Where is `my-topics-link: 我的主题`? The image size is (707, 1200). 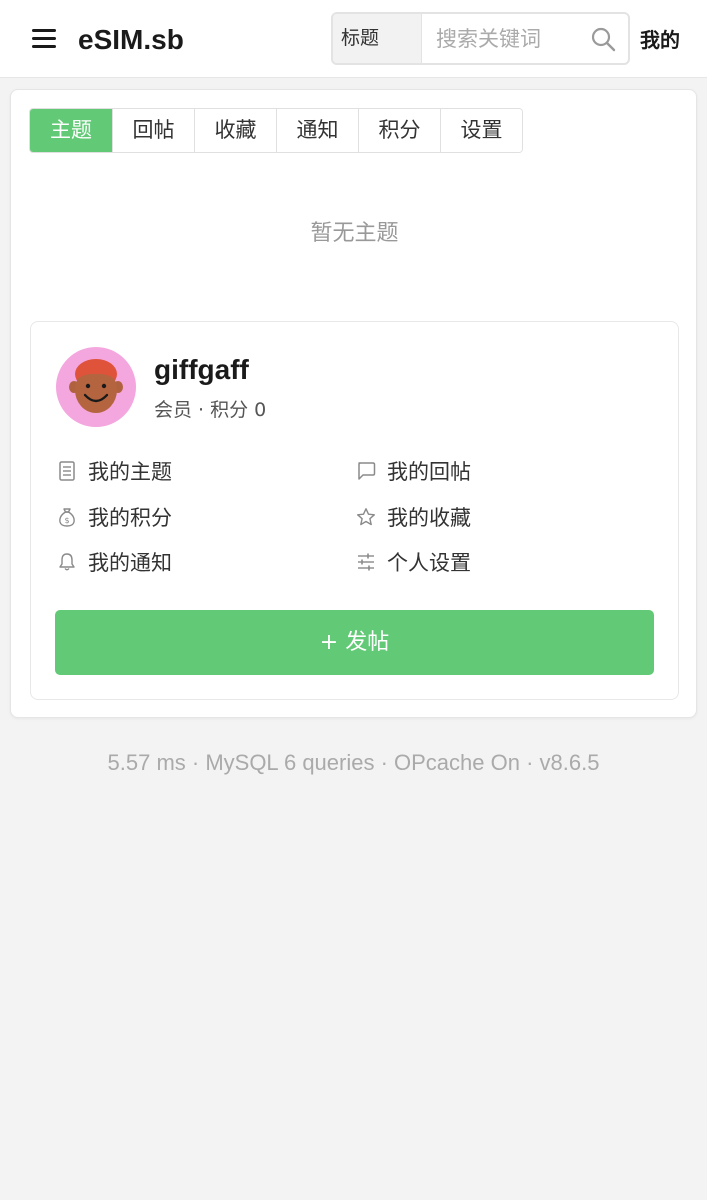 my-topics-link: 我的主题 is located at coordinates (114, 471).